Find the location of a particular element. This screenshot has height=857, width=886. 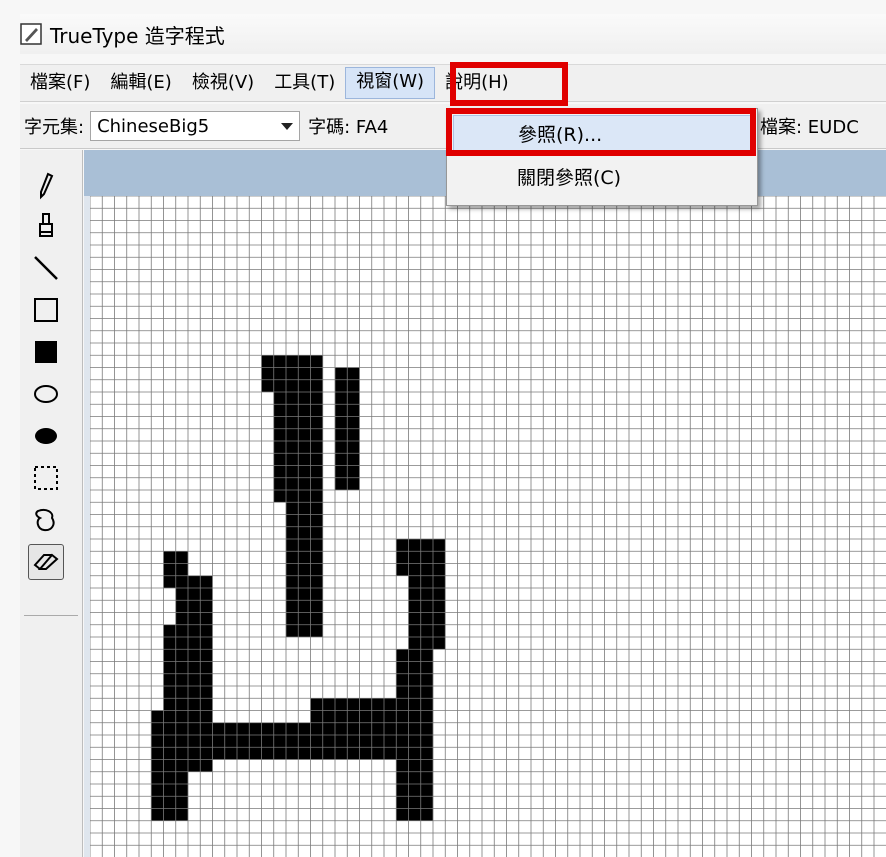

window-menu-dropdown: 參照(R)... 關閉參照(C) is located at coordinates (602, 157).